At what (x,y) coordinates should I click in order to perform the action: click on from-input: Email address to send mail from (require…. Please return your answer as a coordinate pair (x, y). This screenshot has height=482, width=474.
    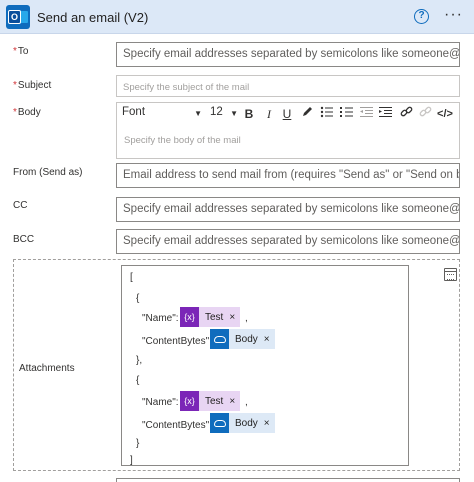
    Looking at the image, I should click on (288, 175).